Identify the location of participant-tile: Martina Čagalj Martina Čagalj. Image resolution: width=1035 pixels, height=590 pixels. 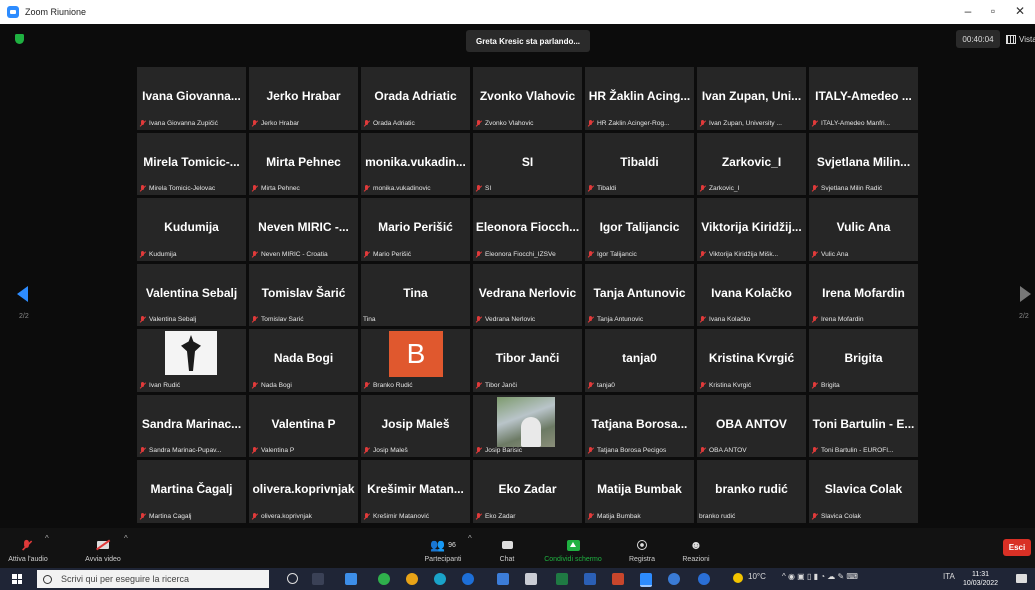
(191, 491).